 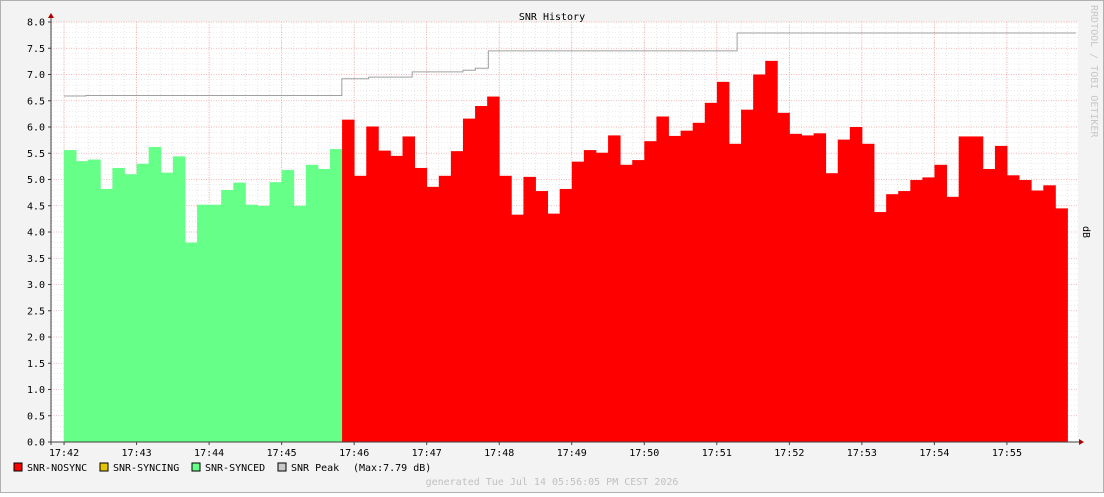 I want to click on y-tick-label: 1.0, so click(x=36, y=390).